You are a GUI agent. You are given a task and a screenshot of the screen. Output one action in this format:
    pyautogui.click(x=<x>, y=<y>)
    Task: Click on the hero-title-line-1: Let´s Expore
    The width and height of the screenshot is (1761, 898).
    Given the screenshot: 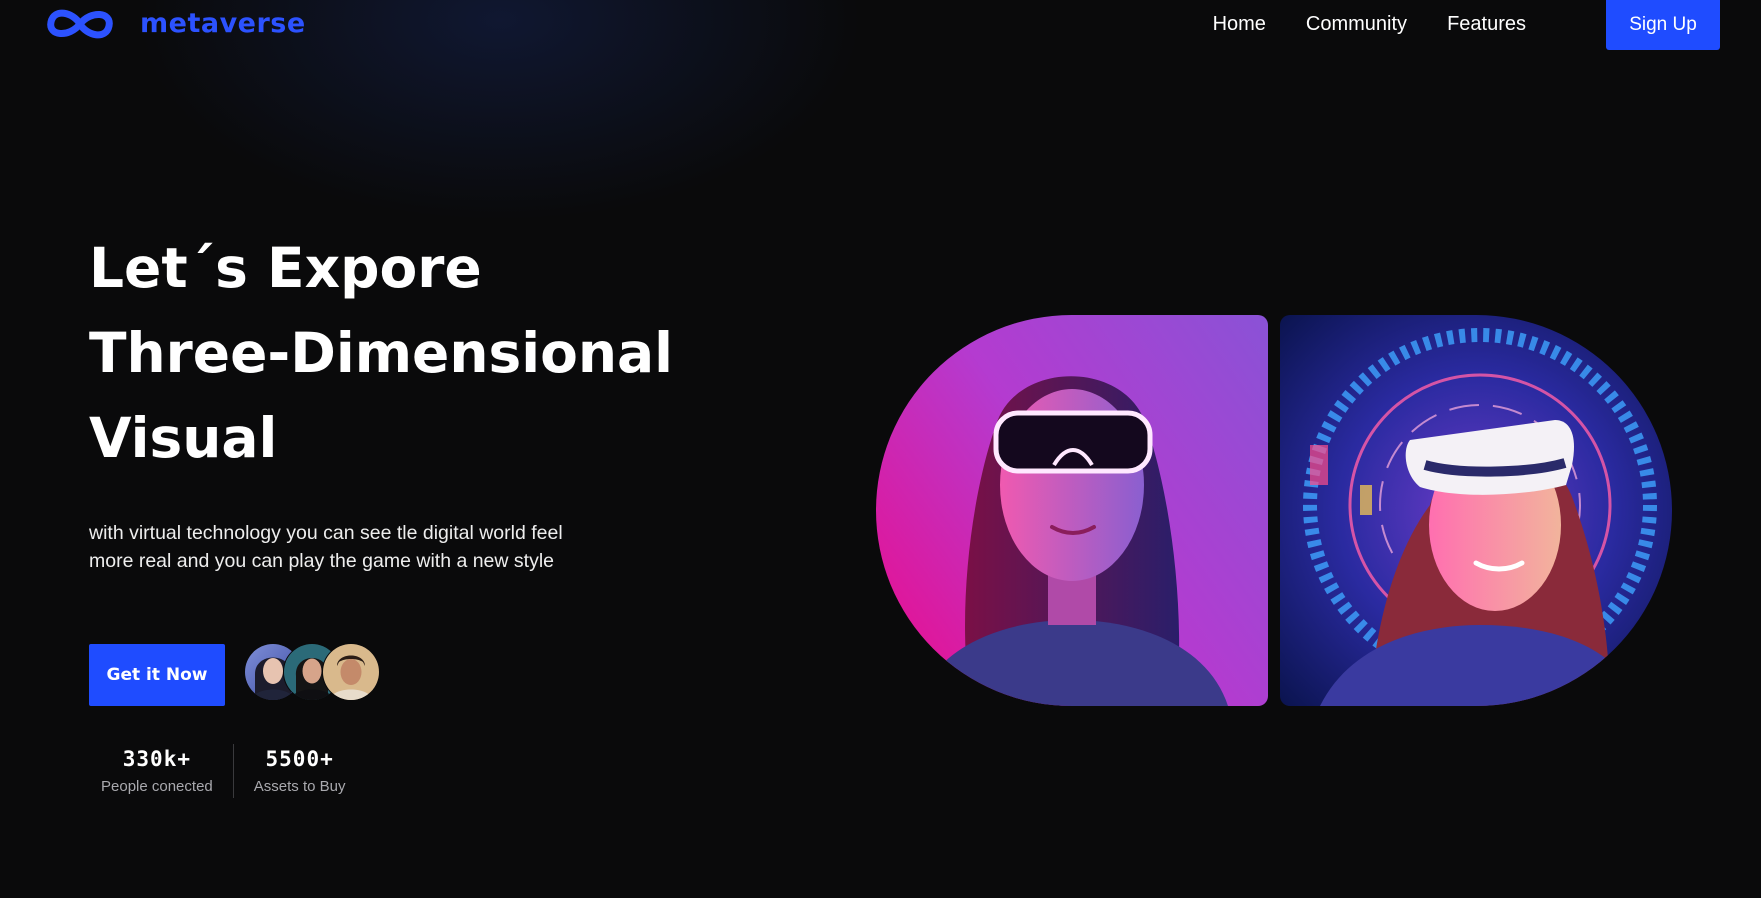 What is the action you would take?
    pyautogui.click(x=285, y=268)
    